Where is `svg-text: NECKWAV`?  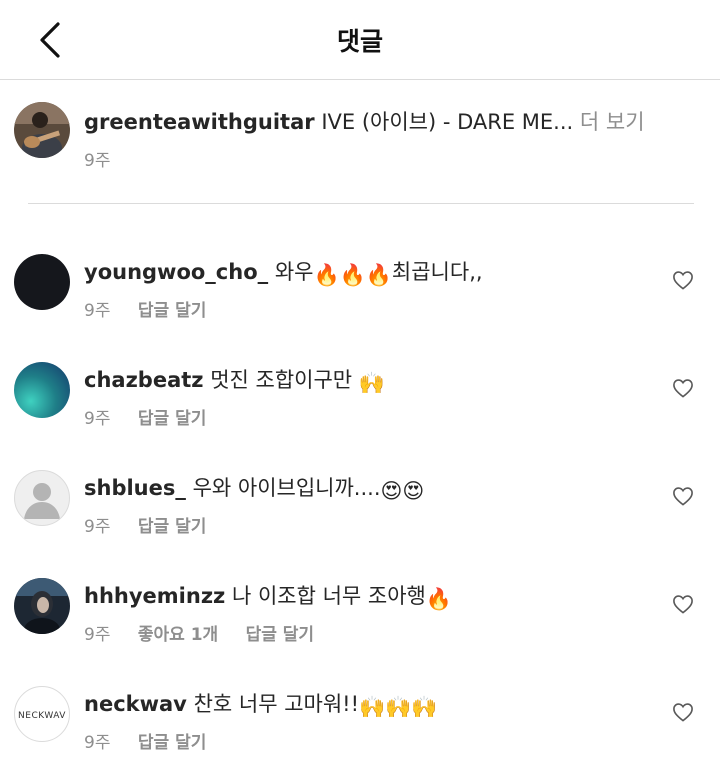 svg-text: NECKWAV is located at coordinates (42, 716).